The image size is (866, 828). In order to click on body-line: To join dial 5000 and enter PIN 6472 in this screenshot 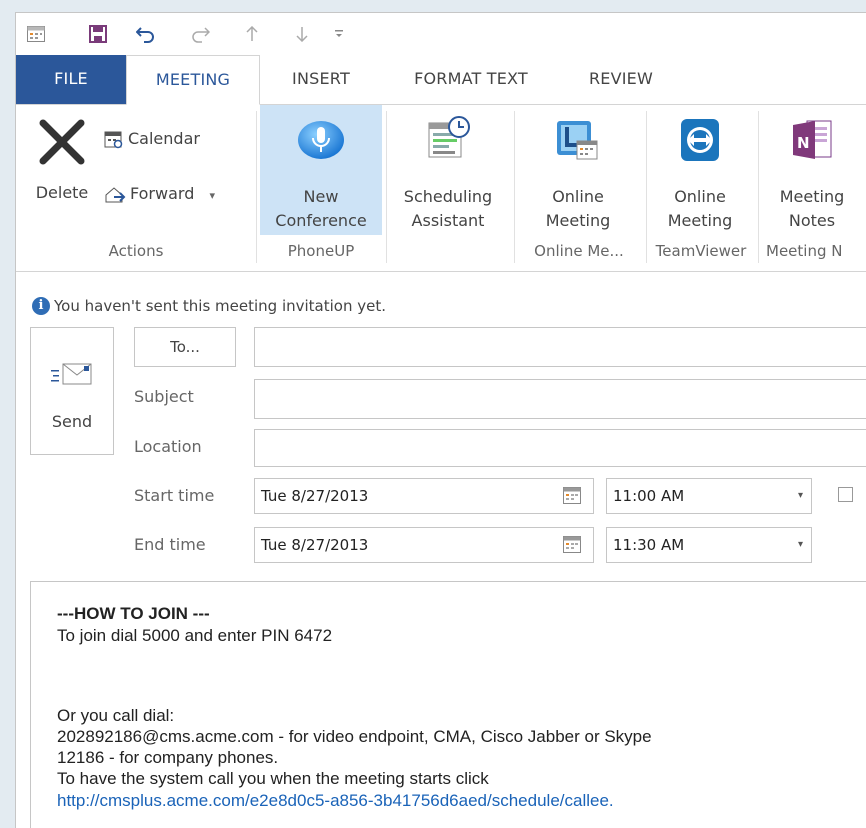, I will do `click(195, 635)`.